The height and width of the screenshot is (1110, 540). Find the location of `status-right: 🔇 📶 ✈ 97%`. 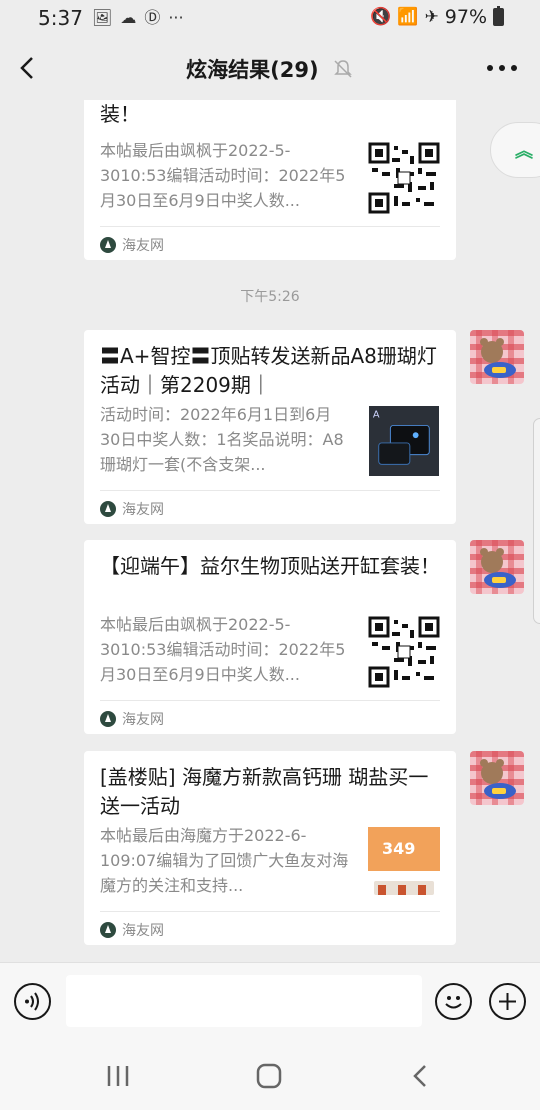

status-right: 🔇 📶 ✈ 97% is located at coordinates (437, 17).